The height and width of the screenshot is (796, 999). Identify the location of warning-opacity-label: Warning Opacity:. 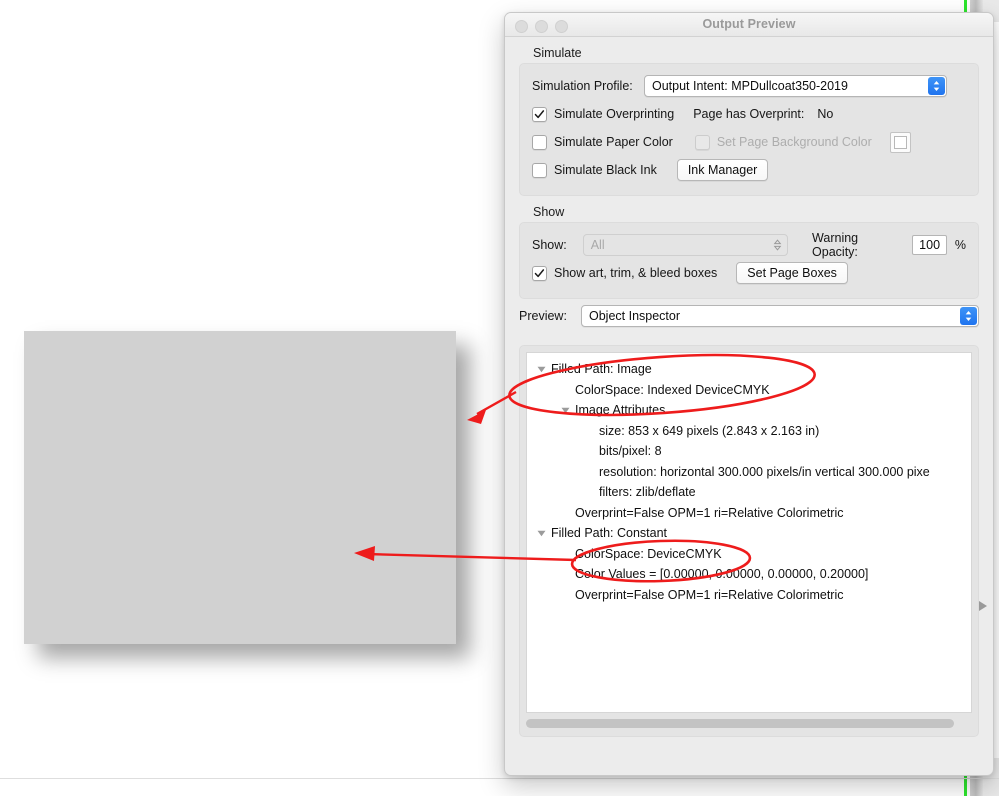
(835, 245).